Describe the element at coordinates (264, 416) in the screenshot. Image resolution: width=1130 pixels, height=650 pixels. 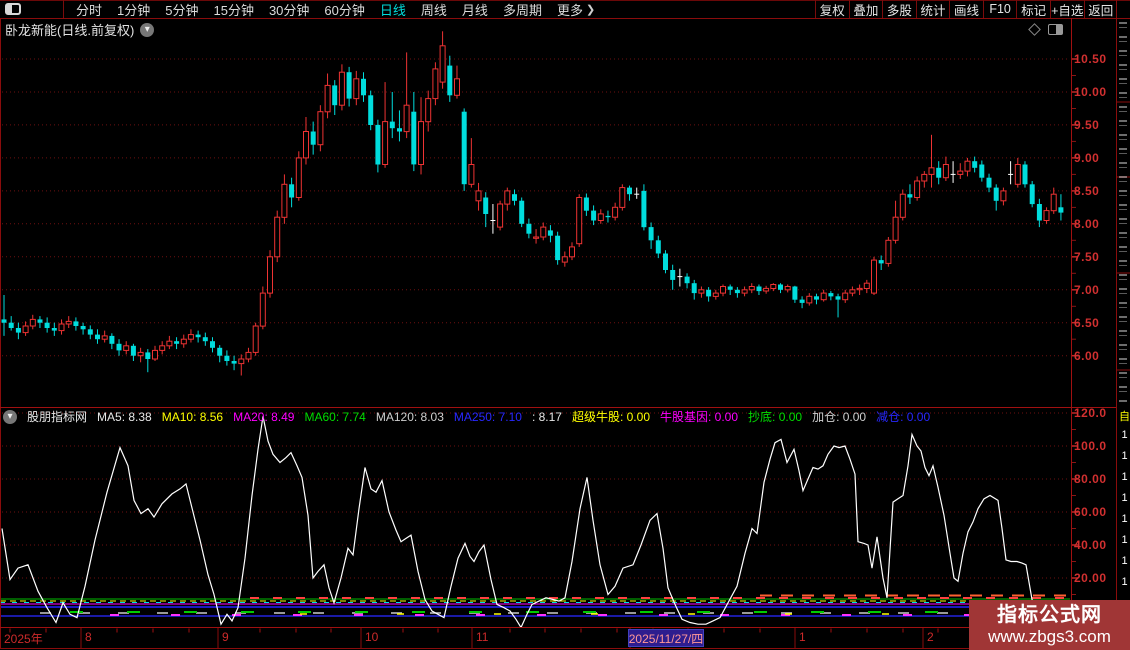
I see `indicator-value: MA20: 8.49` at that location.